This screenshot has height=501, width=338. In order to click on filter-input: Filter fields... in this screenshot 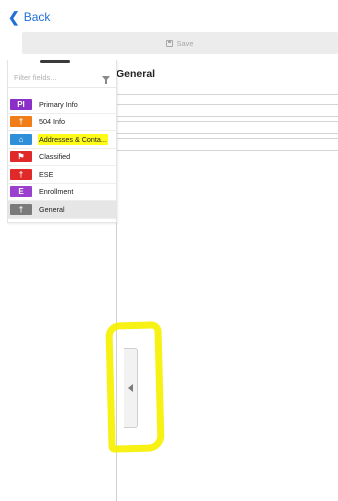, I will do `click(62, 78)`.